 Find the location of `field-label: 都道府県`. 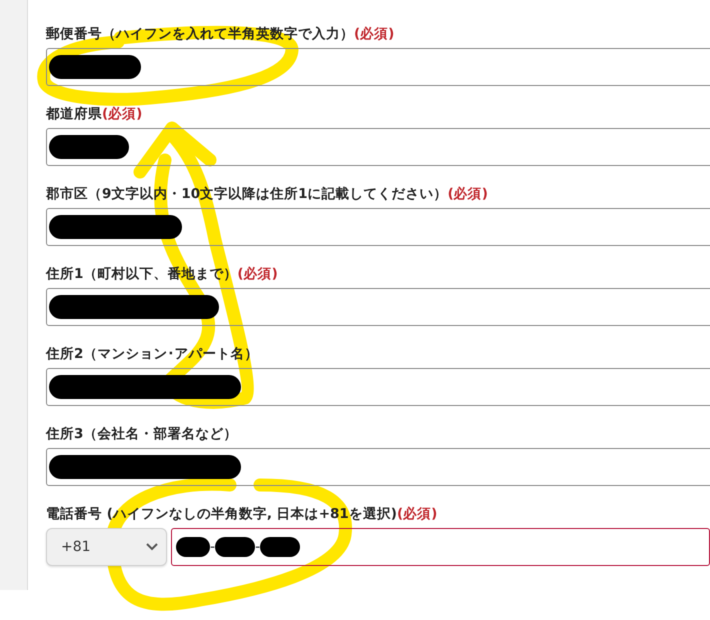

field-label: 都道府県 is located at coordinates (74, 114).